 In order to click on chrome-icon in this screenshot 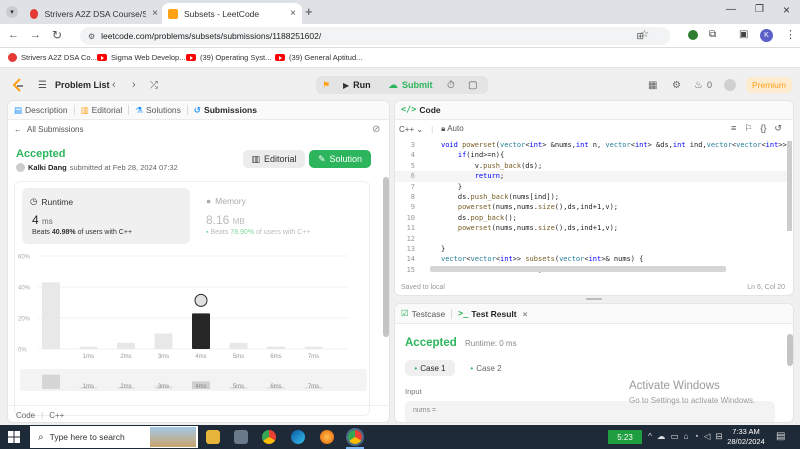, I will do `click(269, 437)`.